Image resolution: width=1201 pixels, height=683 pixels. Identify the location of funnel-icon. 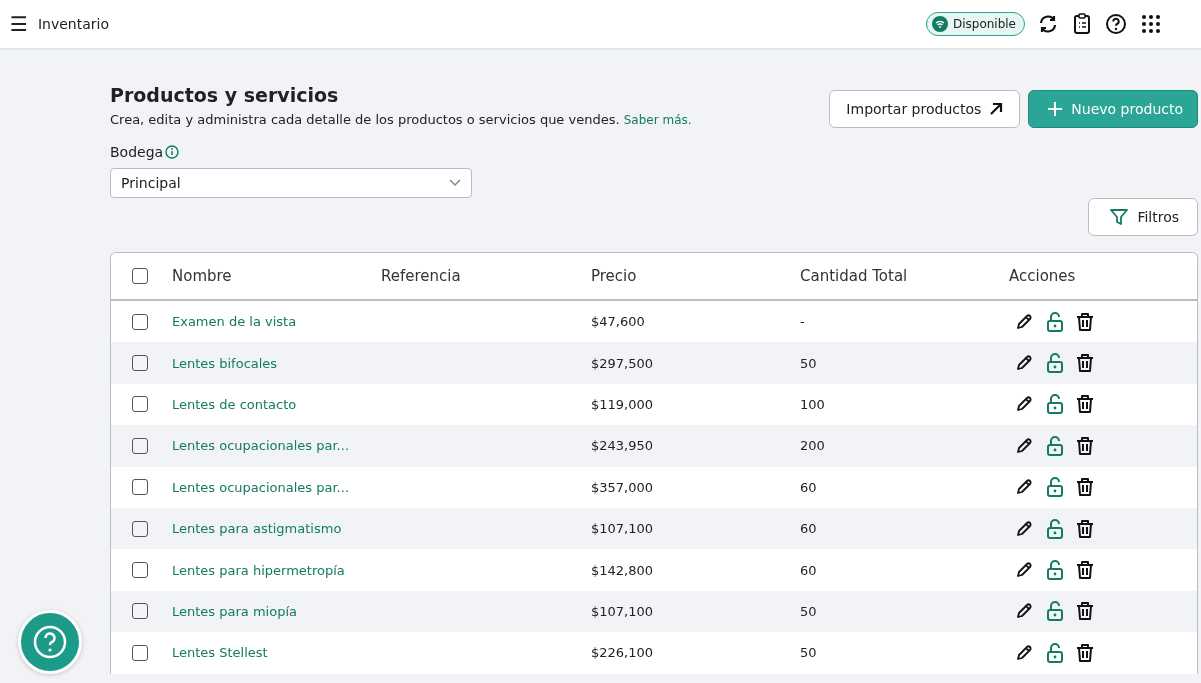
(1119, 217).